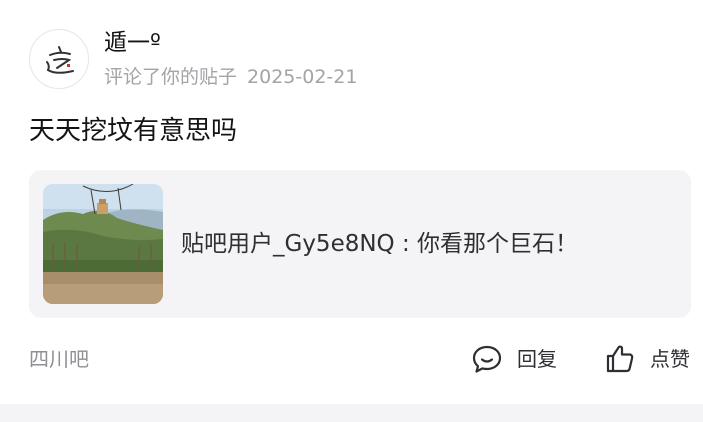 This screenshot has width=703, height=422. What do you see at coordinates (380, 244) in the screenshot?
I see `quoted-post-text: 贴吧用户_Gy5e8NQ : 你看那个巨石！` at bounding box center [380, 244].